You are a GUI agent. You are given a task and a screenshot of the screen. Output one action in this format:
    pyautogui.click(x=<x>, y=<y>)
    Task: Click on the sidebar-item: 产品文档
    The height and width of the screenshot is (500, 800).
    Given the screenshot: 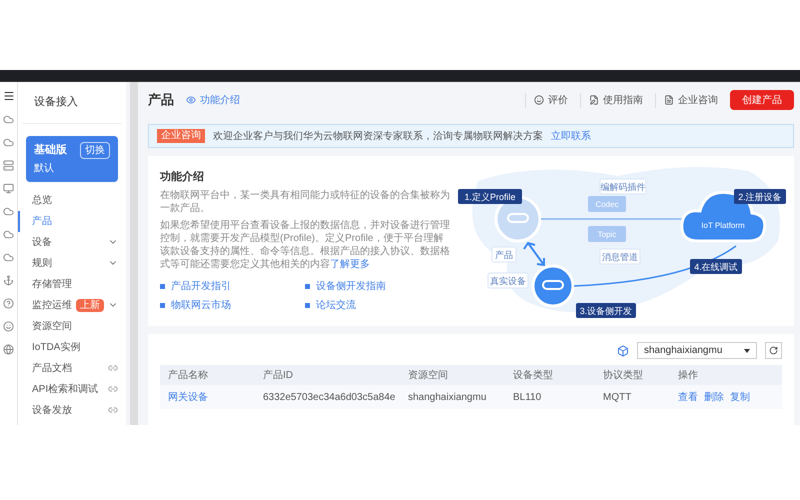 What is the action you would take?
    pyautogui.click(x=72, y=368)
    